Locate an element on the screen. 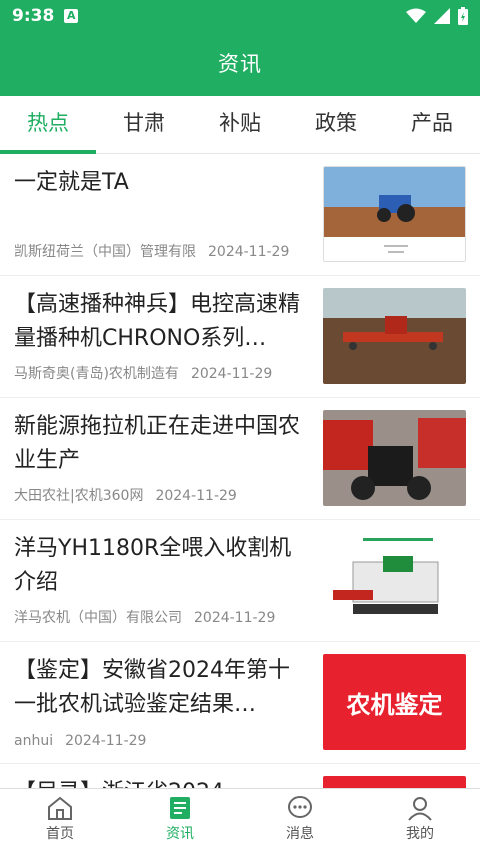  article-source: 大田农社|农机360网 is located at coordinates (79, 496).